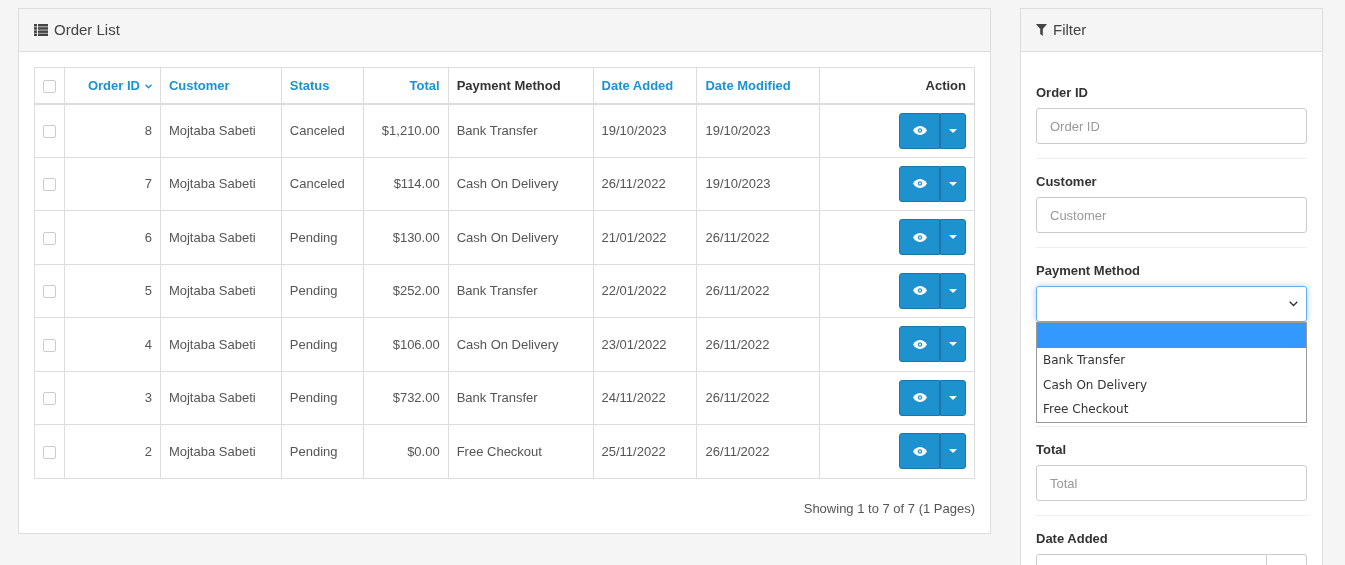 This screenshot has width=1345, height=565. What do you see at coordinates (645, 344) in the screenshot?
I see `table-cell: 23/01/2022` at bounding box center [645, 344].